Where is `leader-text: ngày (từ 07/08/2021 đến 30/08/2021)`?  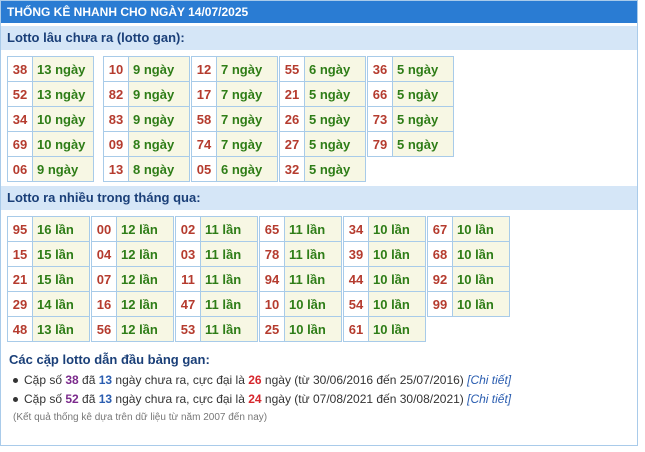 leader-text: ngày (từ 07/08/2021 đến 30/08/2021) is located at coordinates (364, 399).